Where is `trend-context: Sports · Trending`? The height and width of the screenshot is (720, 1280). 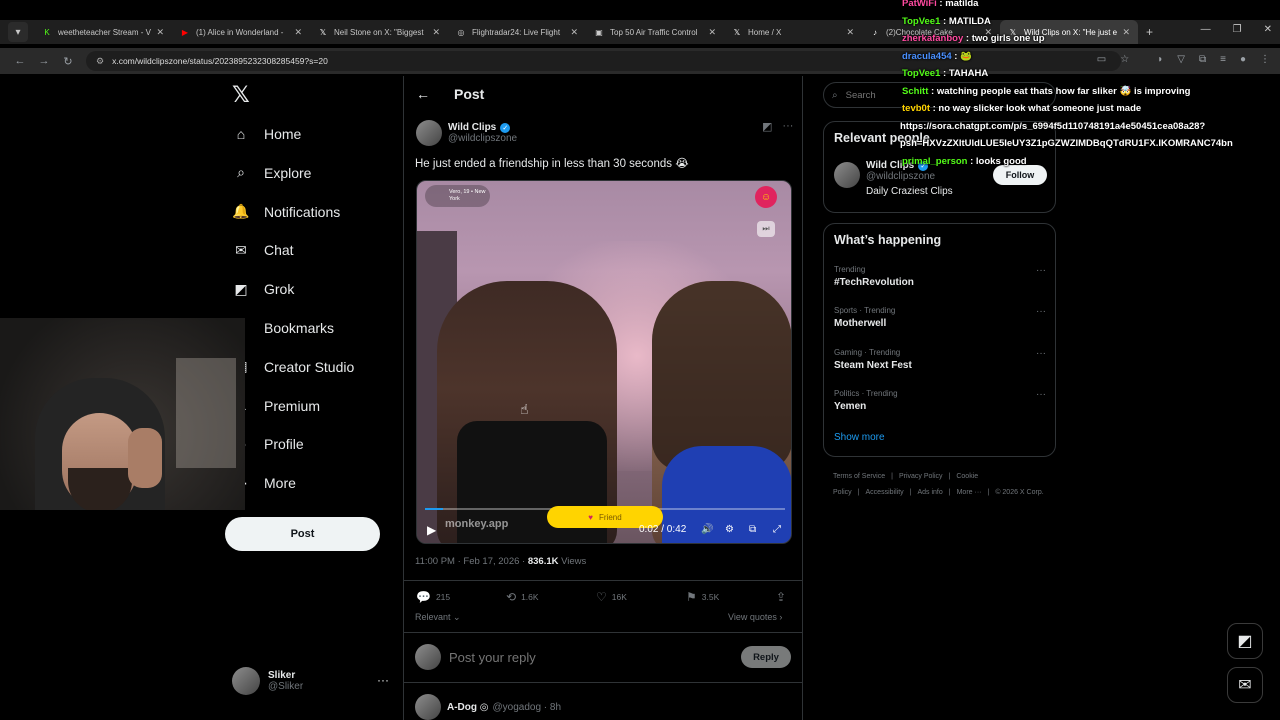
trend-context: Sports · Trending is located at coordinates (865, 311).